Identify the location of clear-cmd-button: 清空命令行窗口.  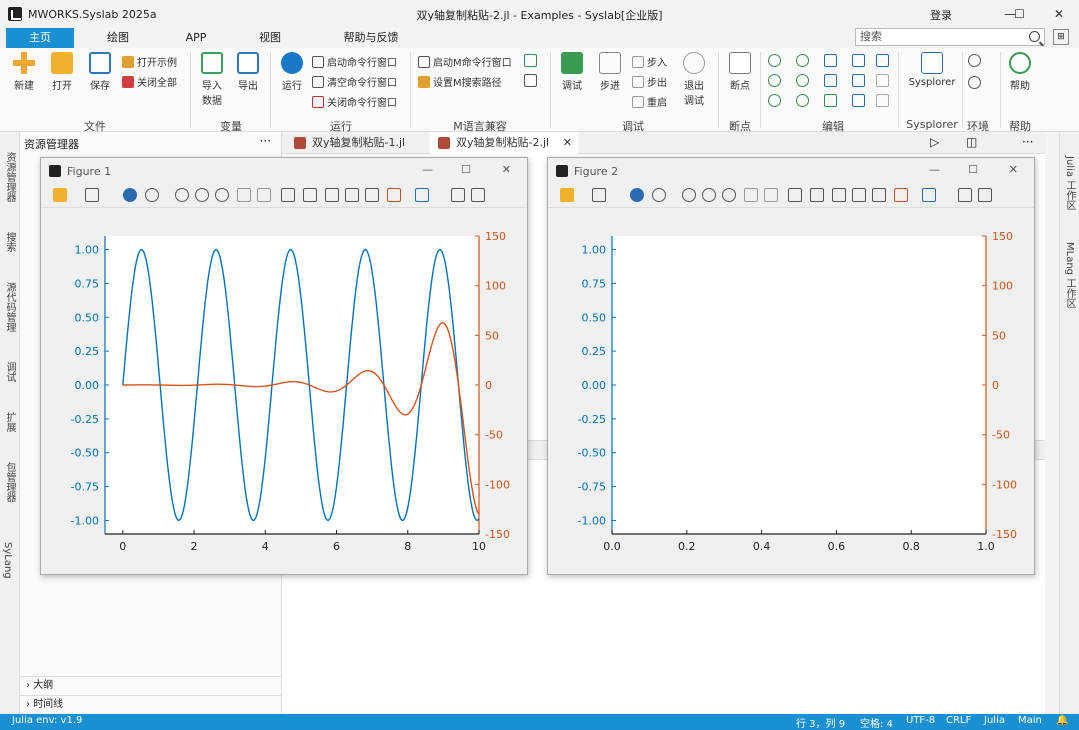
(354, 81).